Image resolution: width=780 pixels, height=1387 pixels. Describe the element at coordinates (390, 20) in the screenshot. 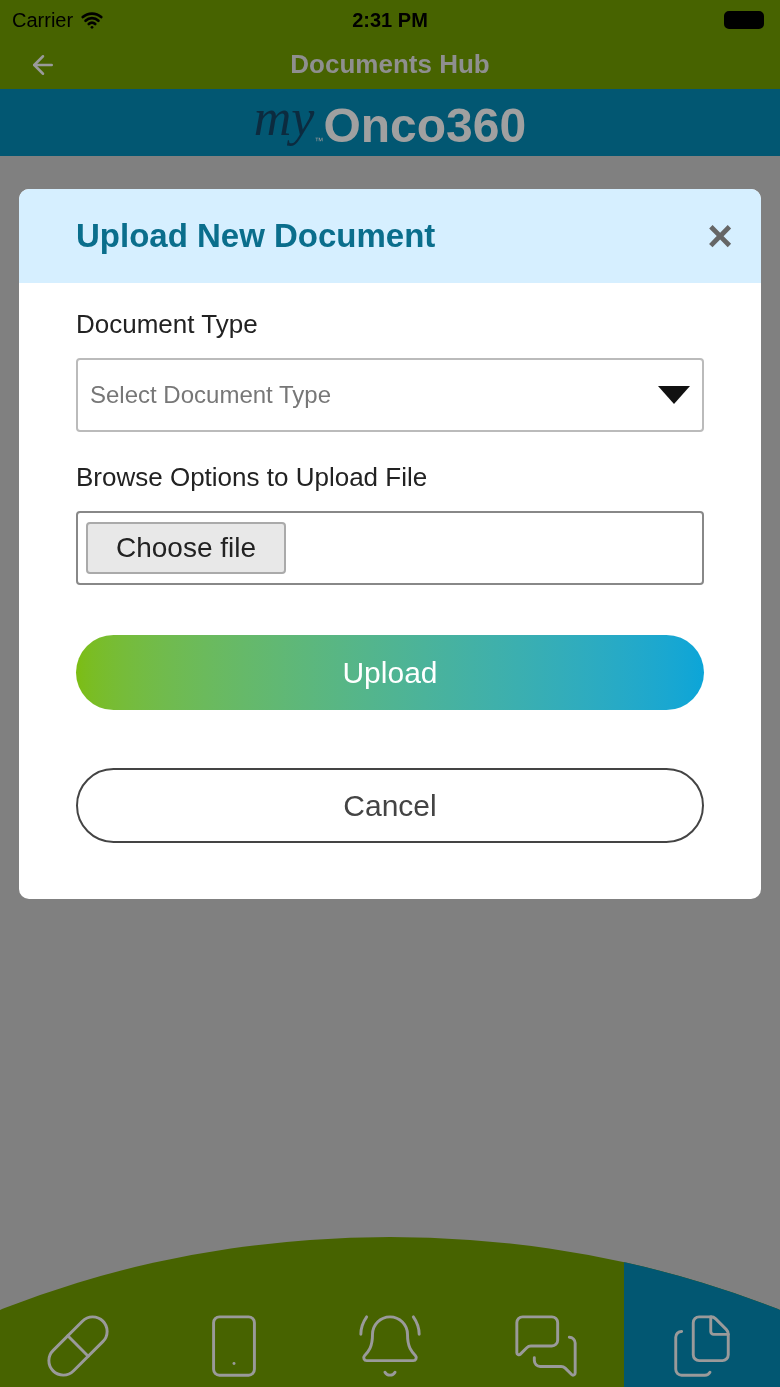

I see `clock: 2:31 PM` at that location.